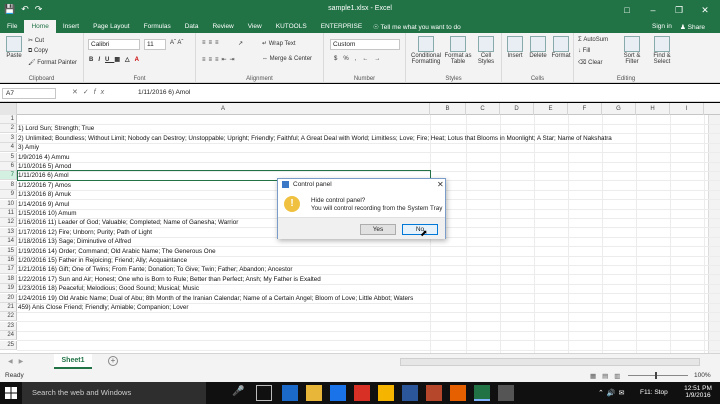 The width and height of the screenshot is (720, 404). I want to click on store-icon, so click(338, 393).